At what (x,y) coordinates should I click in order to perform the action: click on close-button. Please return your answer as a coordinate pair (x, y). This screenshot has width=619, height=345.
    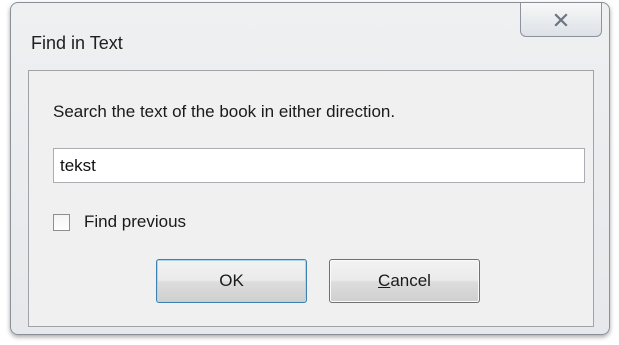
    Looking at the image, I should click on (561, 20).